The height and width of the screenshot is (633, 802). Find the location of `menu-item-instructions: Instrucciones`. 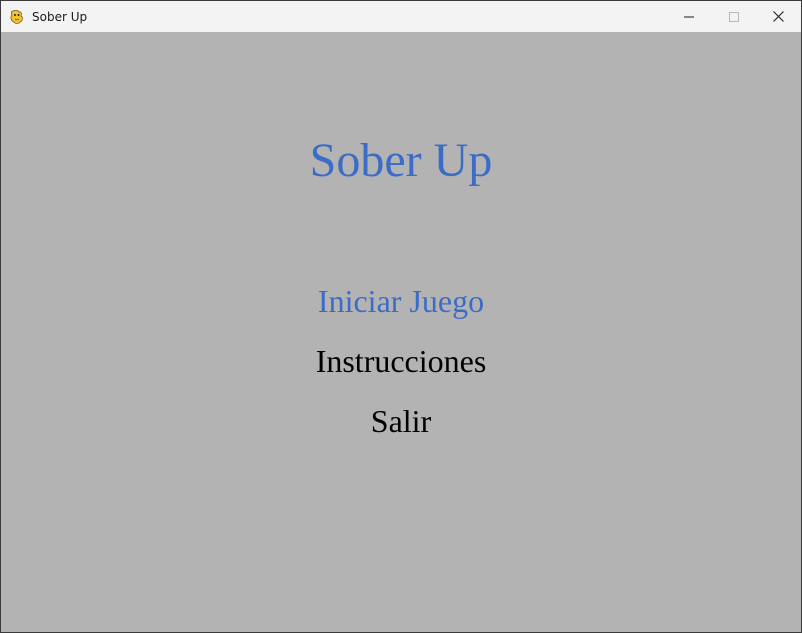

menu-item-instructions: Instrucciones is located at coordinates (401, 361).